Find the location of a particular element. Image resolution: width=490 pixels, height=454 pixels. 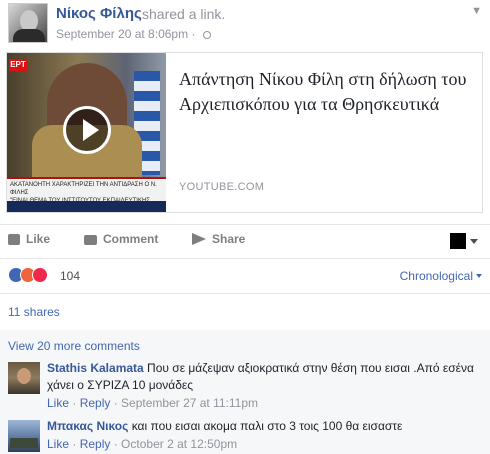

viewer-avatar is located at coordinates (458, 241).